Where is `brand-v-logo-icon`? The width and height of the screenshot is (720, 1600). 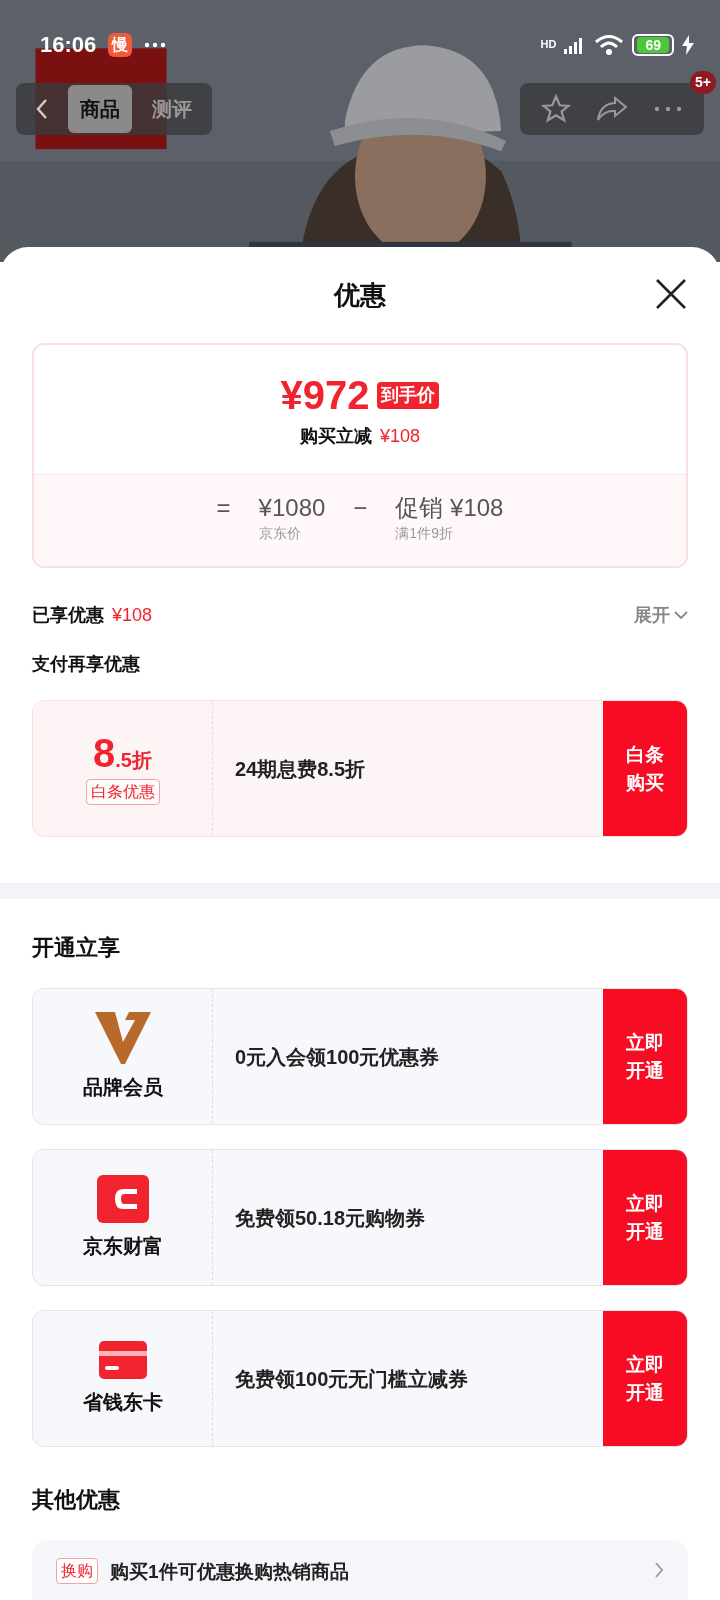 brand-v-logo-icon is located at coordinates (122, 1037).